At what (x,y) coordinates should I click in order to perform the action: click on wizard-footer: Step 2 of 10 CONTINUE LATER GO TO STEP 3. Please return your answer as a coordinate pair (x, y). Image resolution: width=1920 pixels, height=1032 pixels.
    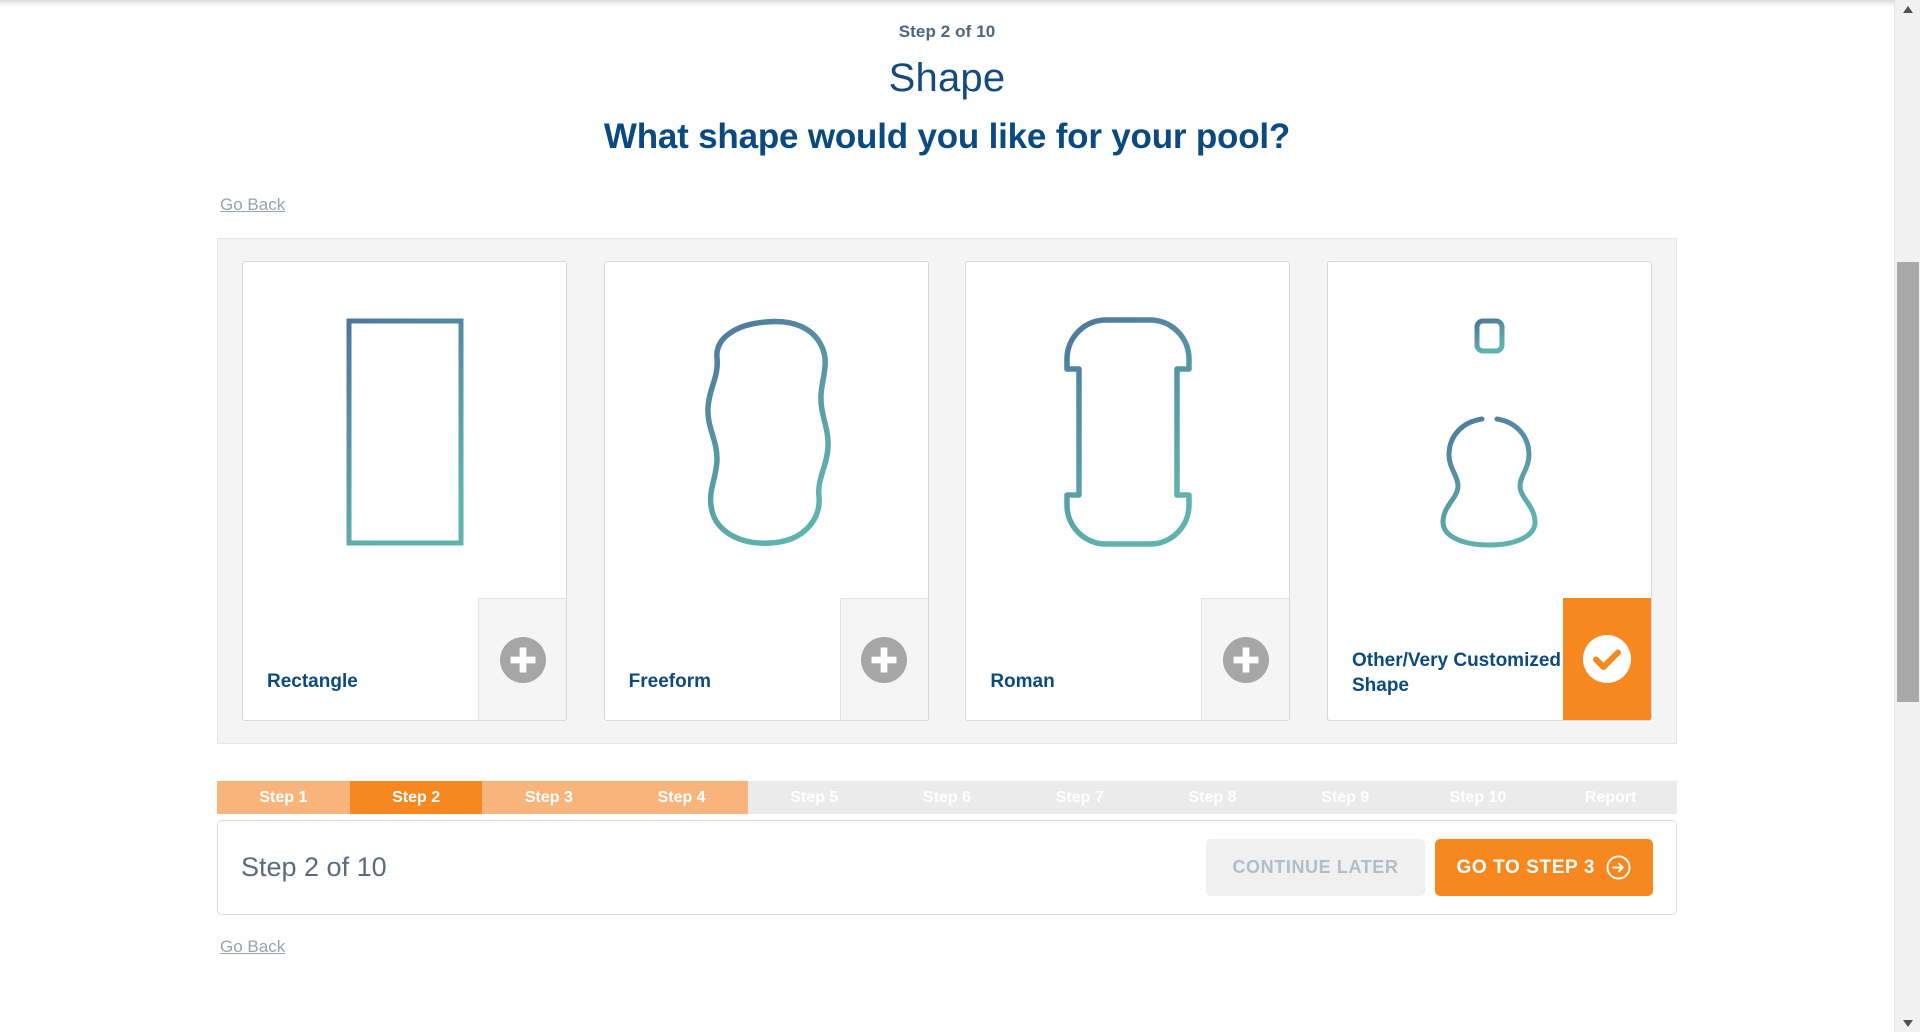
    Looking at the image, I should click on (947, 867).